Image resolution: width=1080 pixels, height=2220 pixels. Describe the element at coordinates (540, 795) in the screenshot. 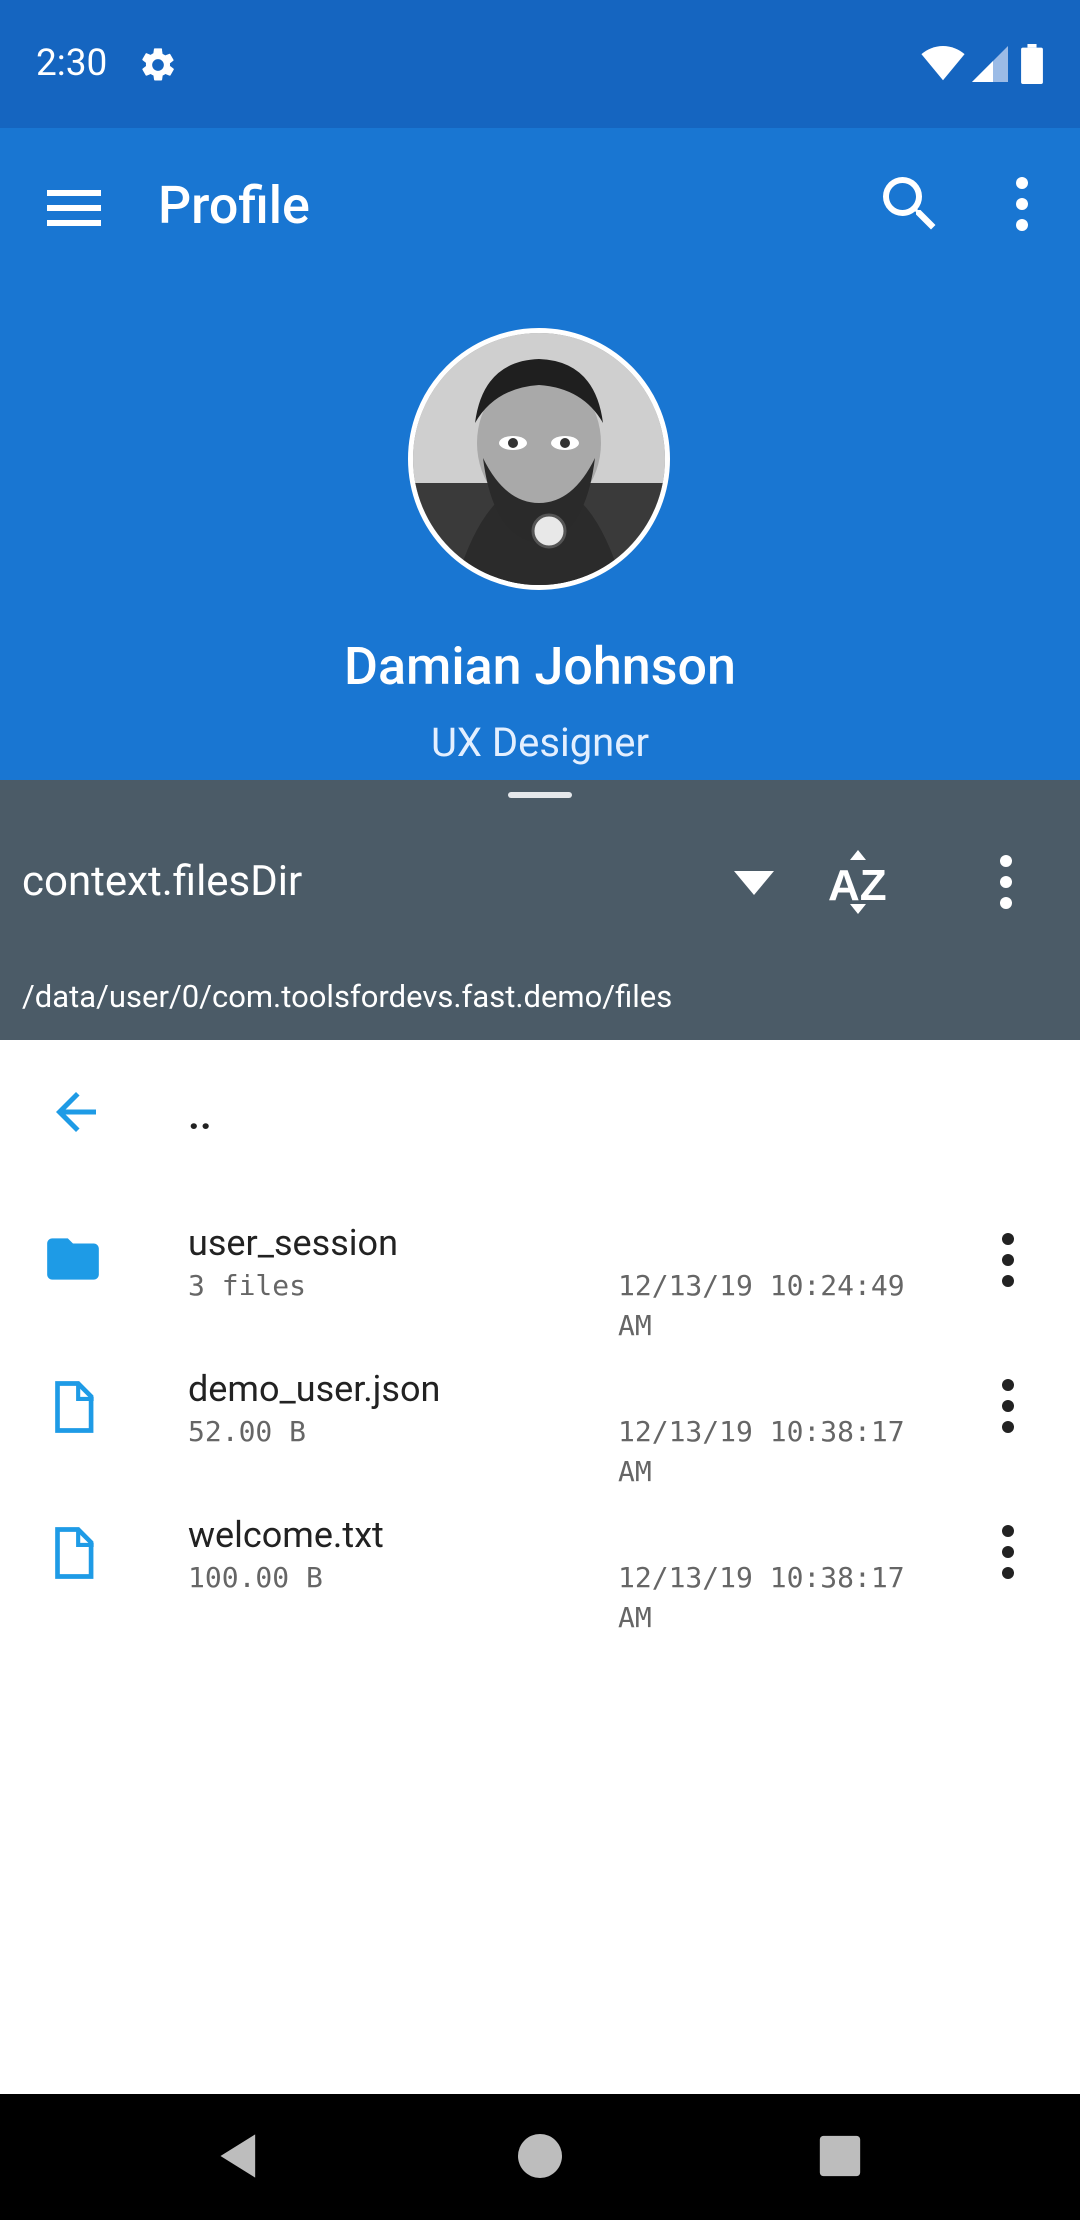

I see `drag-handle` at that location.